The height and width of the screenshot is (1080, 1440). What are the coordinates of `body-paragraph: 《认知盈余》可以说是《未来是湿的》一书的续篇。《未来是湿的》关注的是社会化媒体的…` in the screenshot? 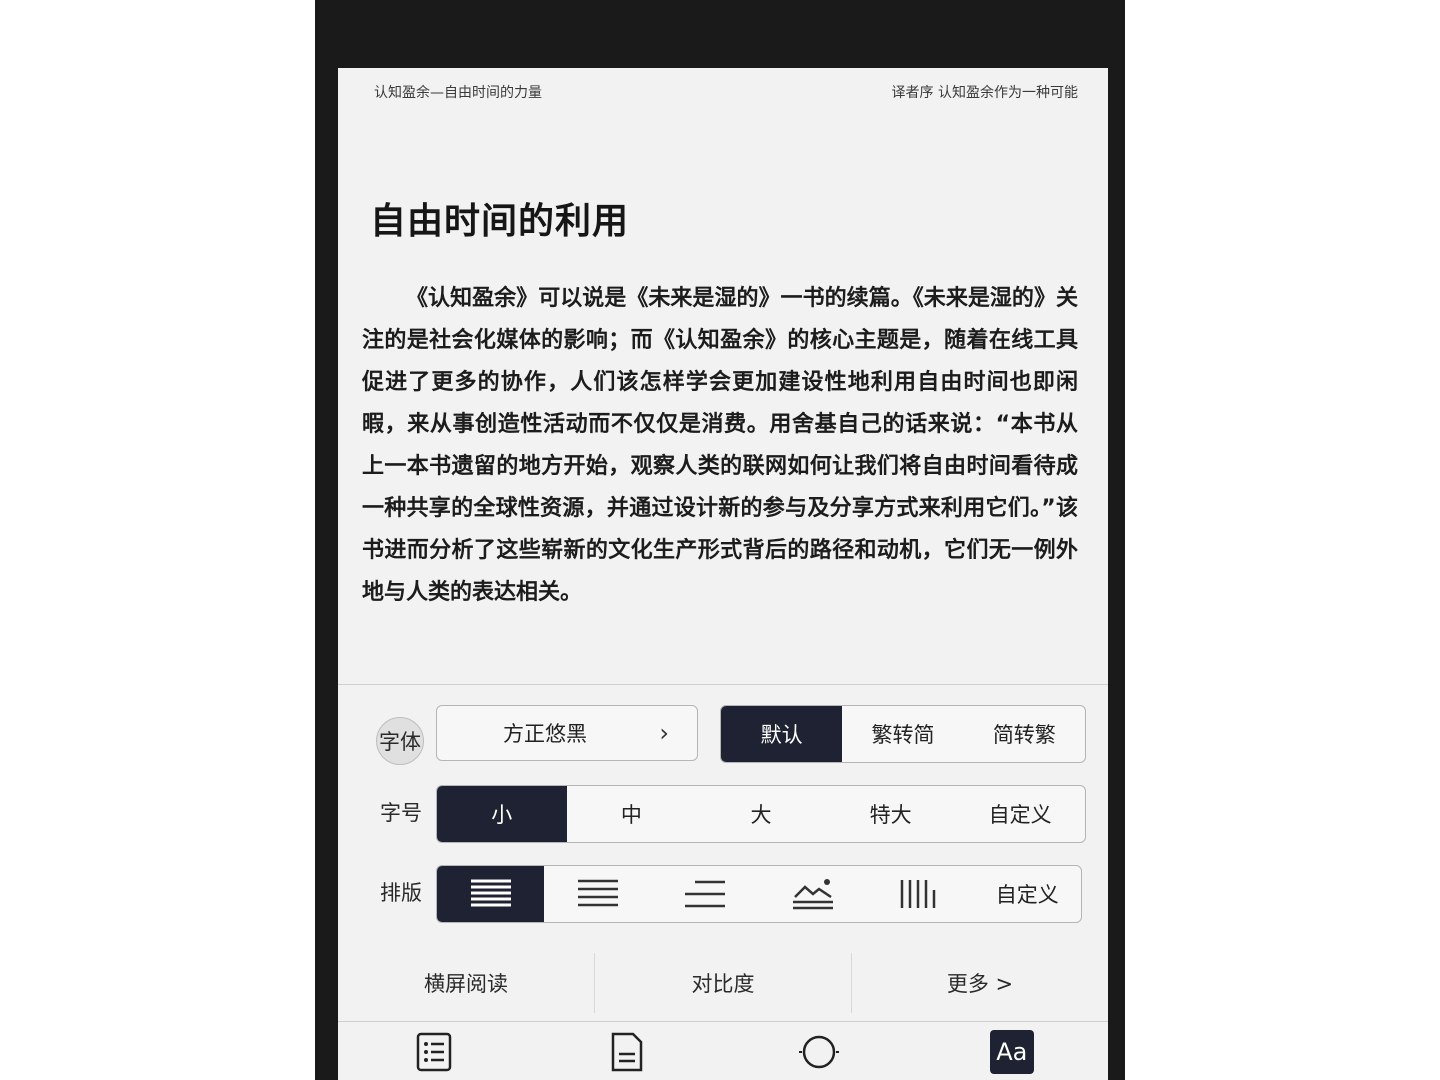 It's located at (720, 445).